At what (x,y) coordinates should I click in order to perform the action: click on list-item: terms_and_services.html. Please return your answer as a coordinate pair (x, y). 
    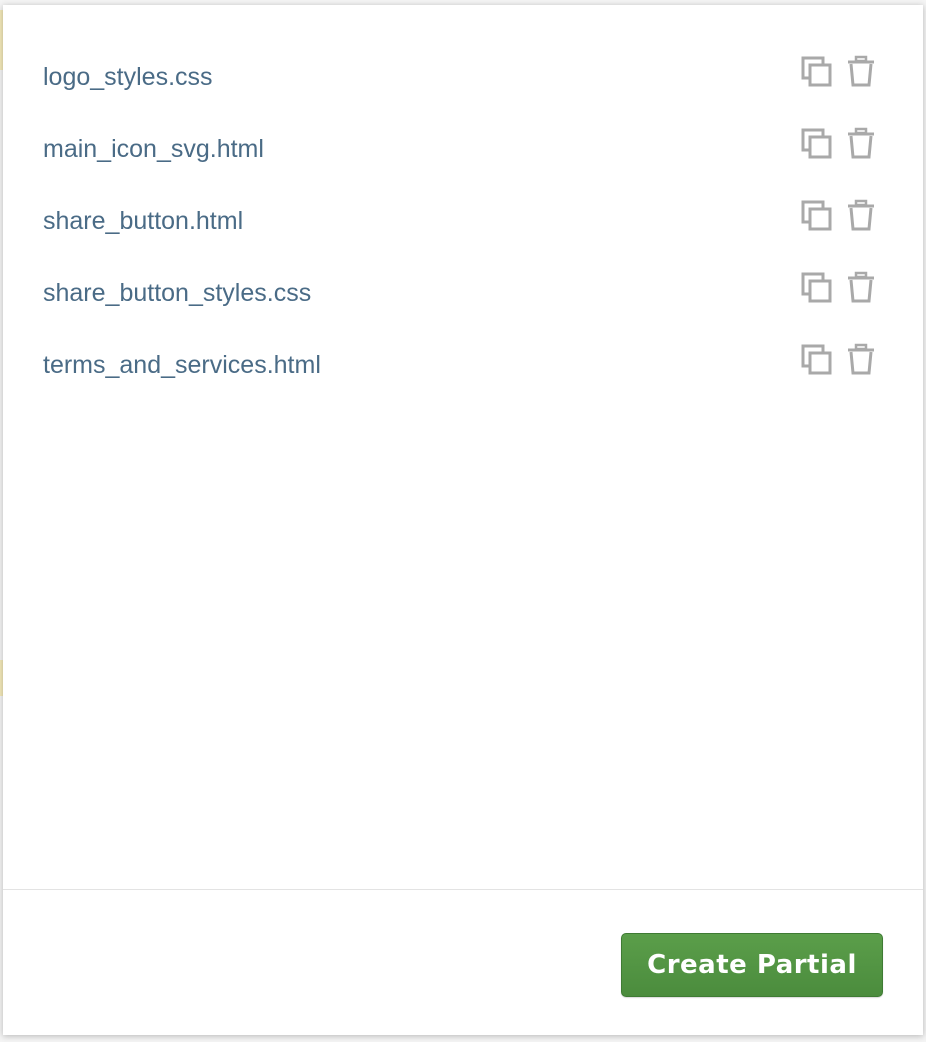
    Looking at the image, I should click on (463, 369).